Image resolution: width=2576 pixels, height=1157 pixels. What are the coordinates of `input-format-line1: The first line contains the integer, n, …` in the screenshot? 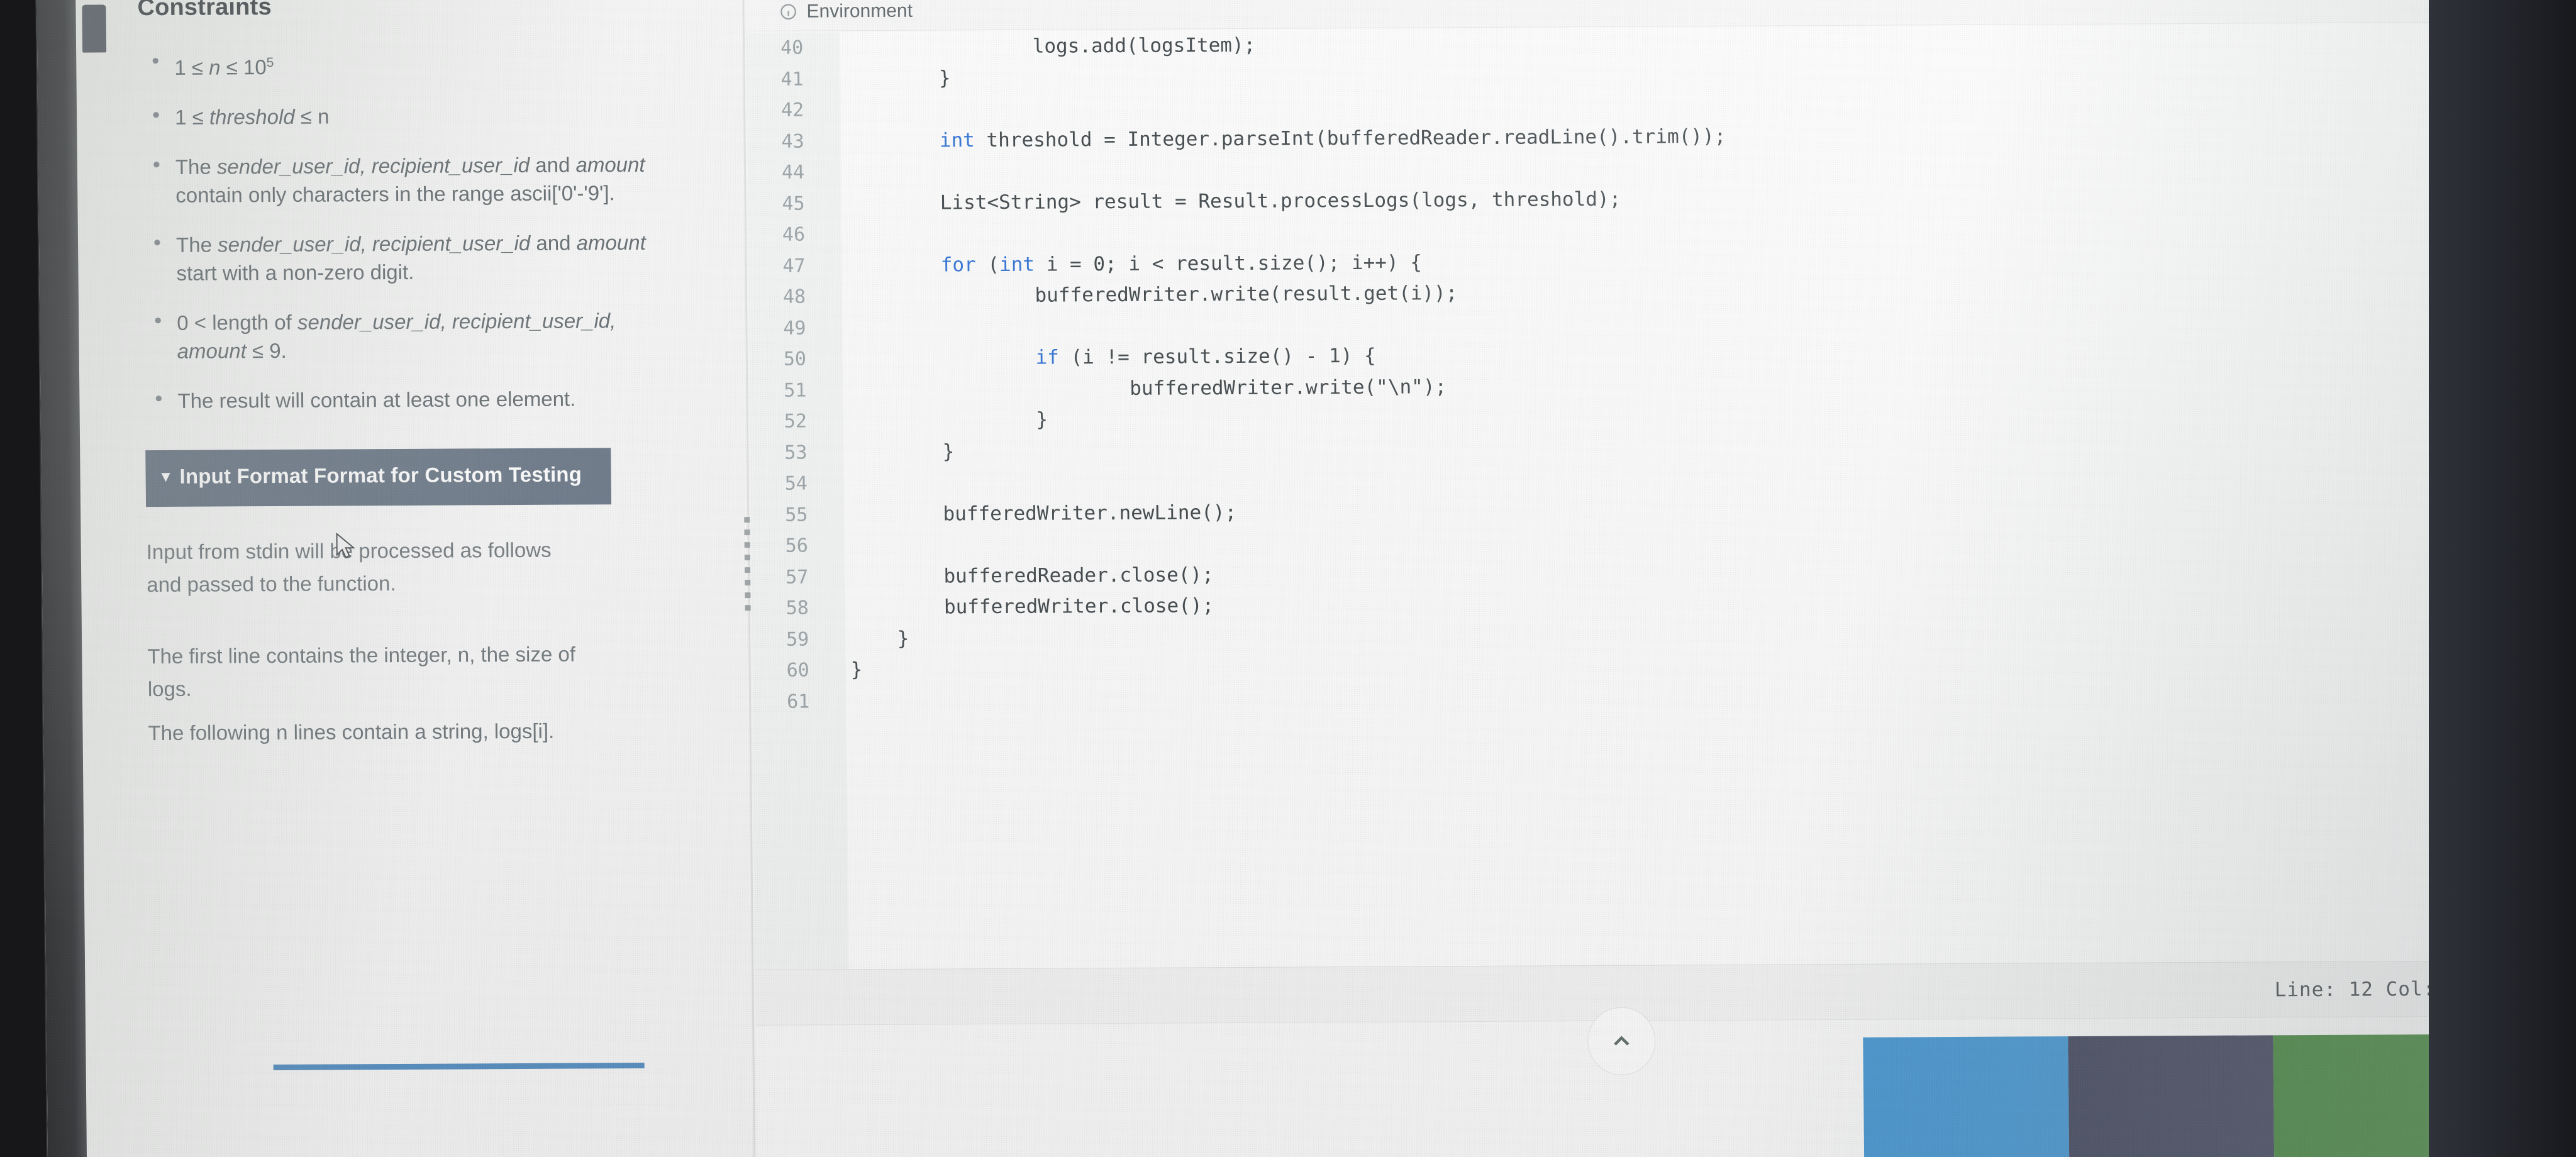 It's located at (361, 671).